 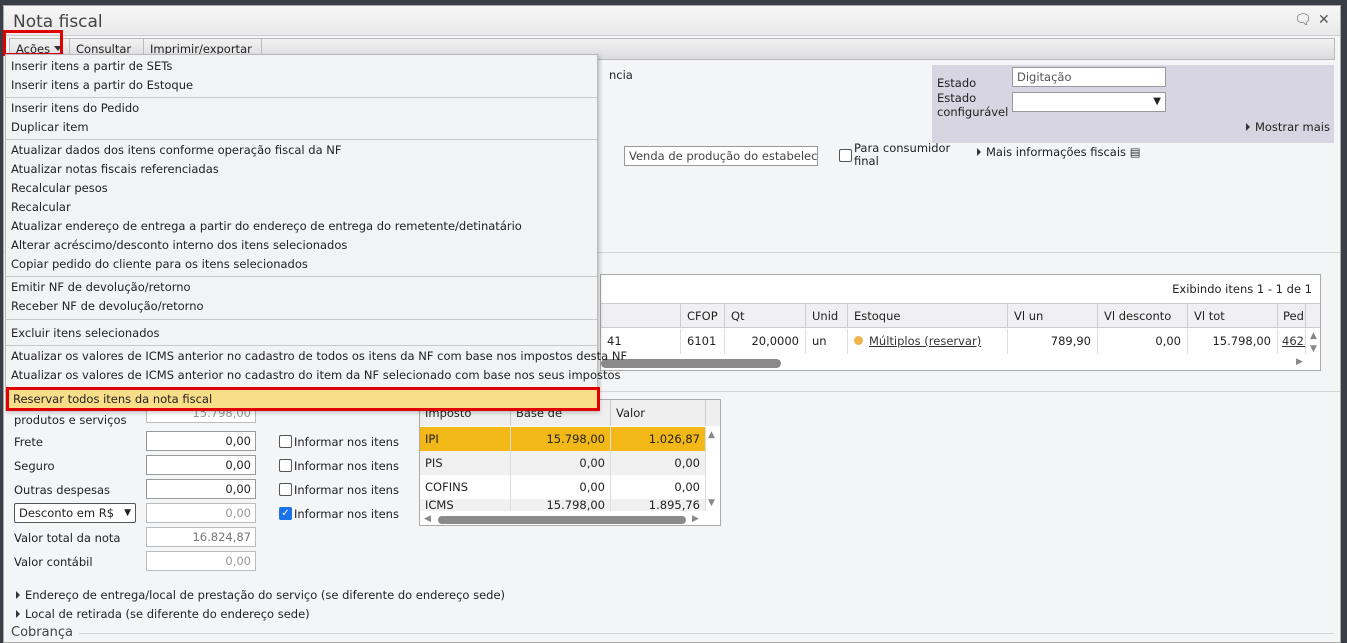 I want to click on label-line: configurável, so click(x=973, y=112).